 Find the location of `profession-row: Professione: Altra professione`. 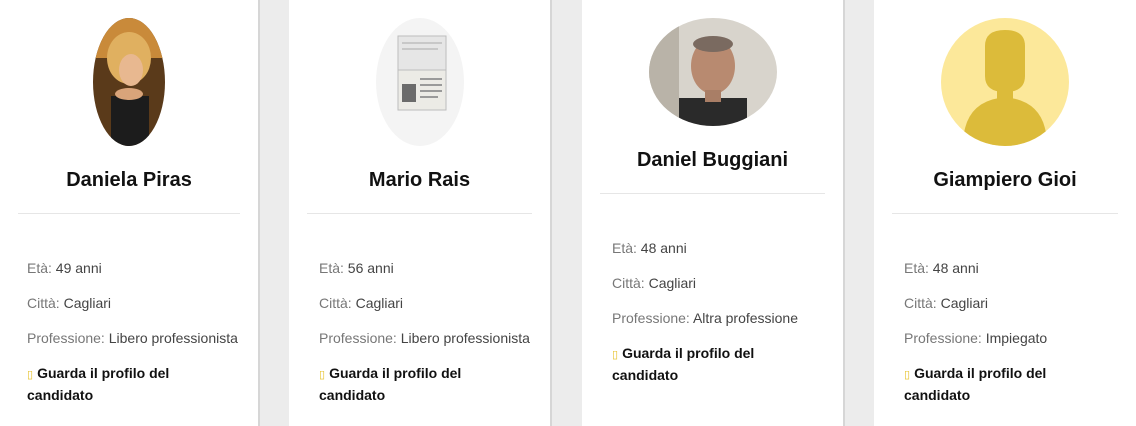

profession-row: Professione: Altra professione is located at coordinates (717, 318).